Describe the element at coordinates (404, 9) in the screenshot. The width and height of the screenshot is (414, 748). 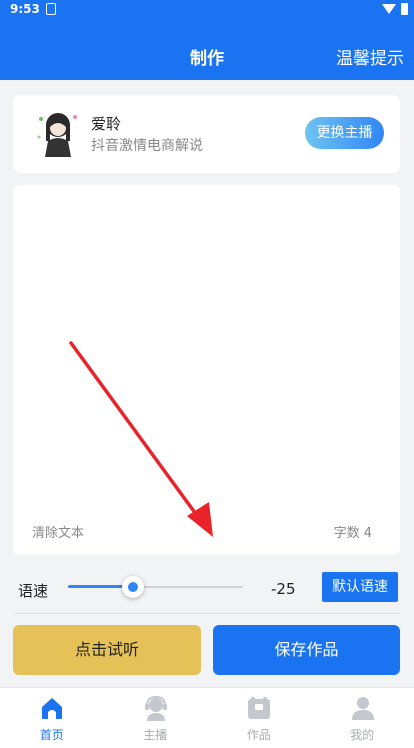
I see `battery-icon` at that location.